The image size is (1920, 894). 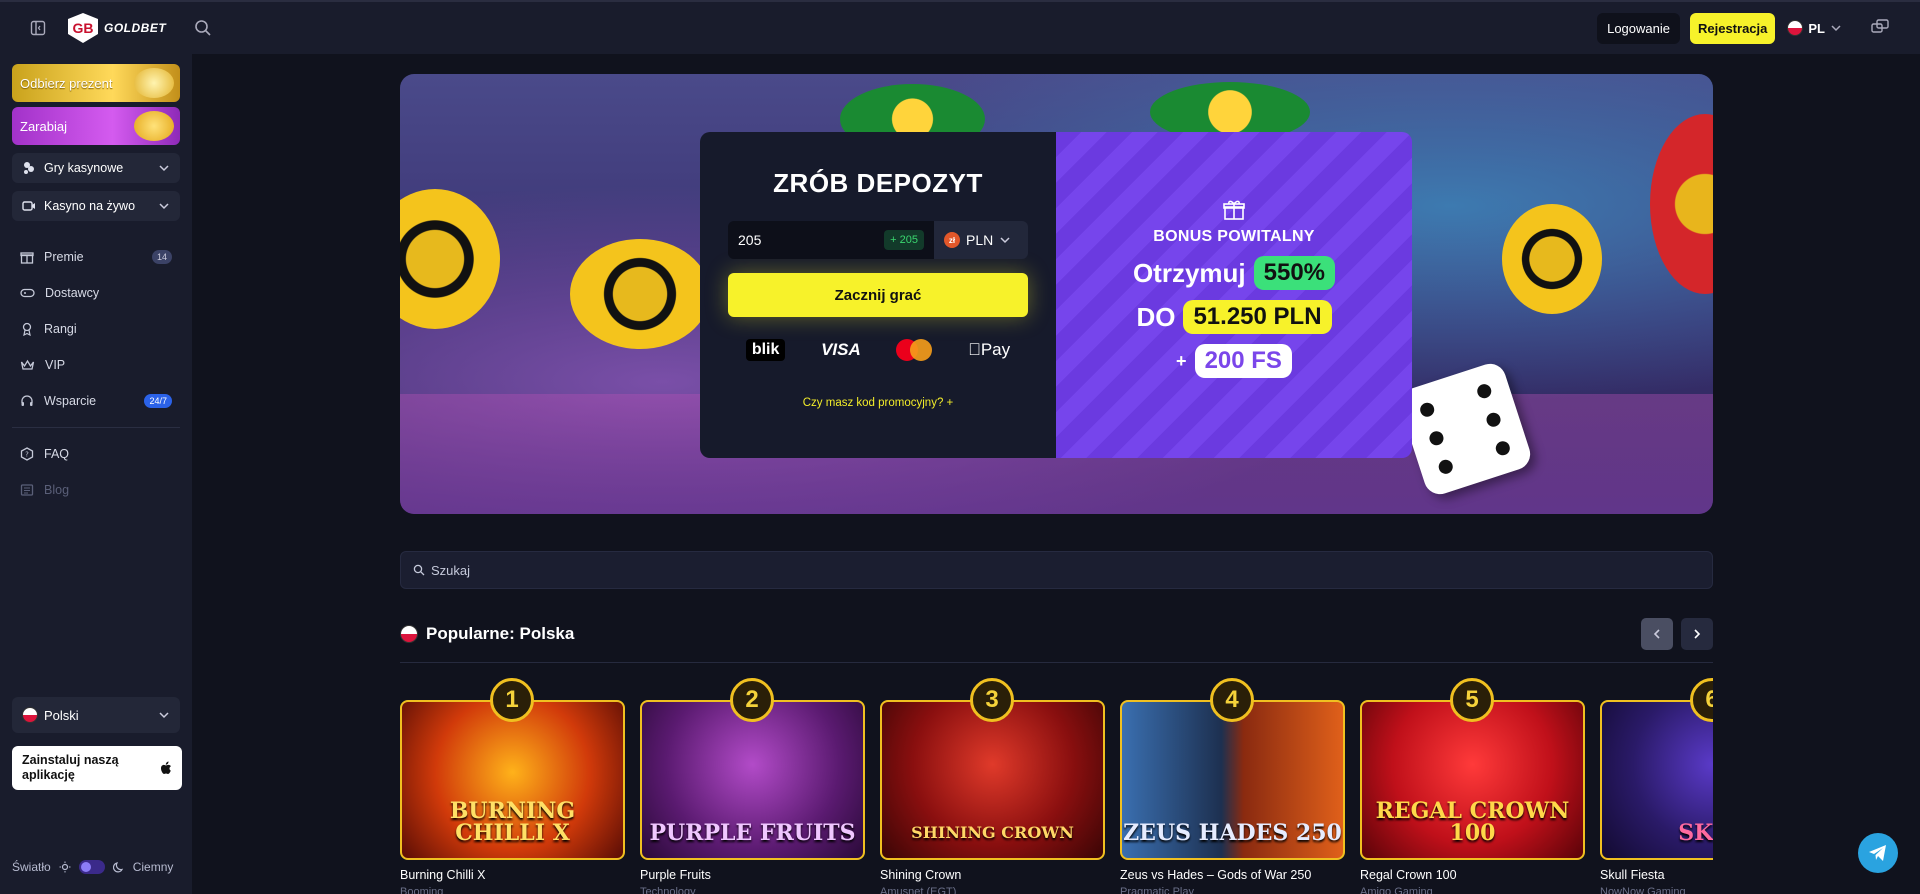 I want to click on game-thumbnail-title: BURNING CHILLI X, so click(x=512, y=822).